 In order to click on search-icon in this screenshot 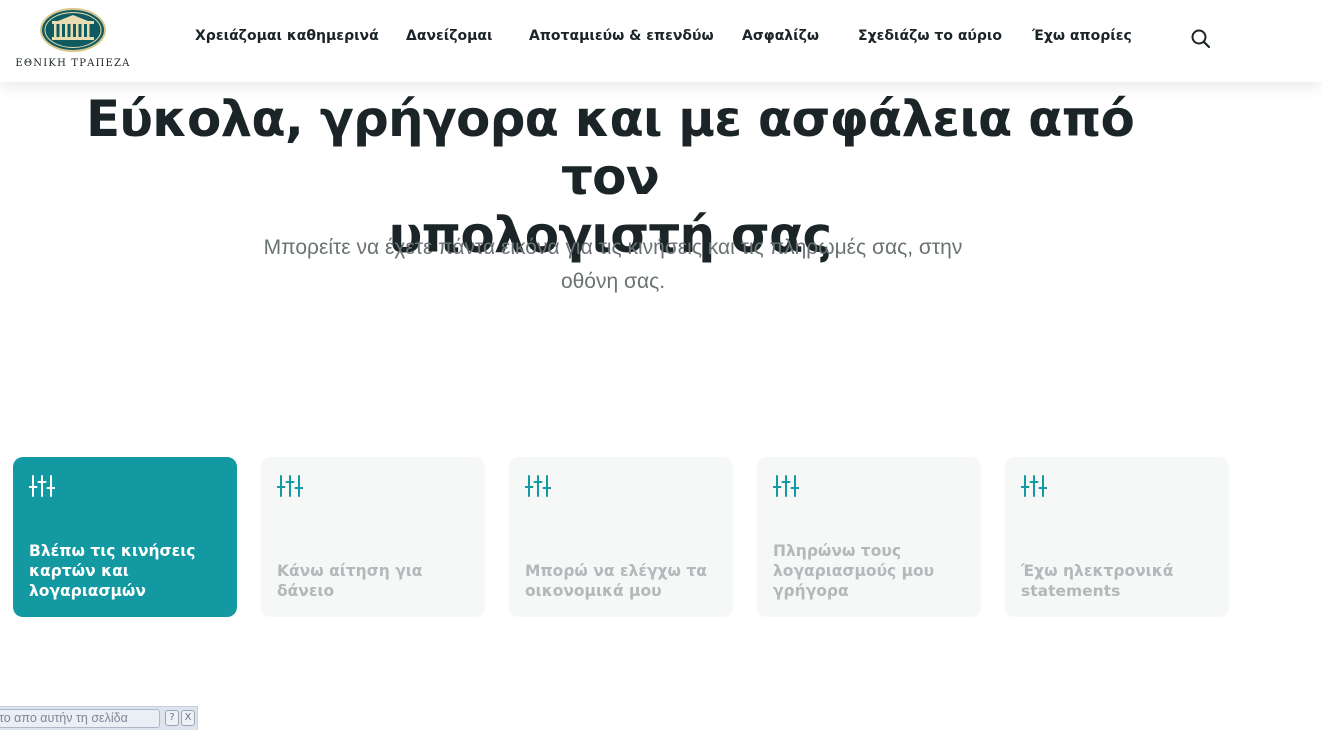, I will do `click(1201, 39)`.